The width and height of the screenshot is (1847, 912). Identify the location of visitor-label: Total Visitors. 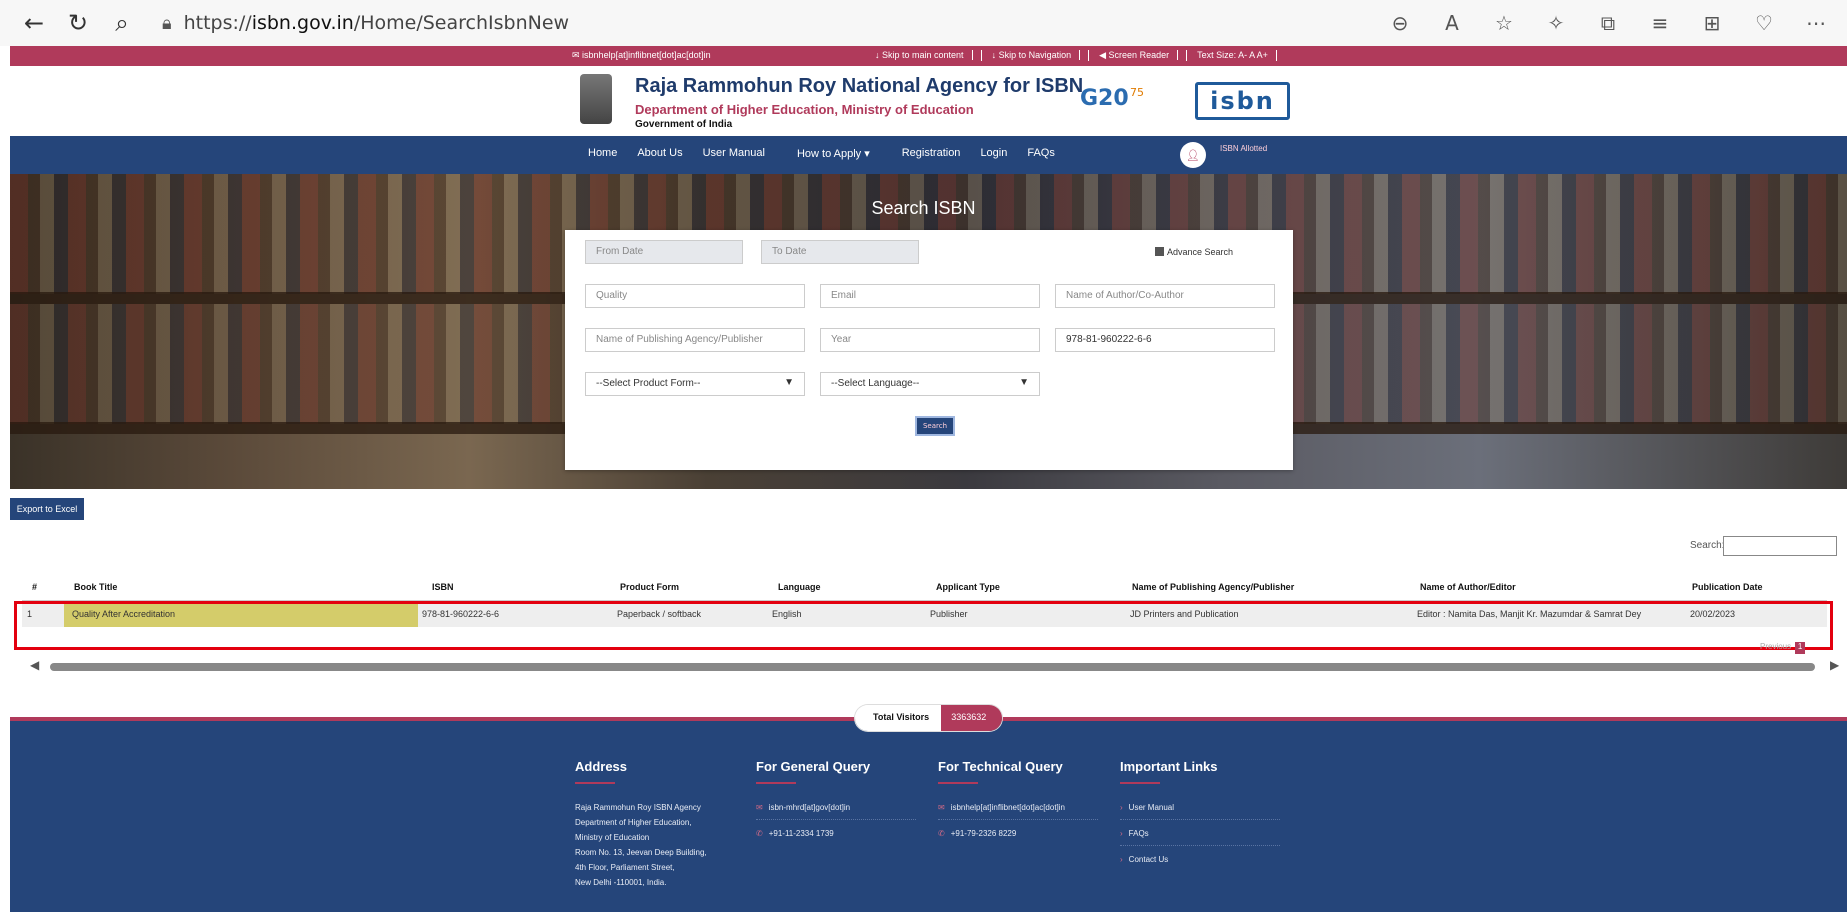
(898, 718).